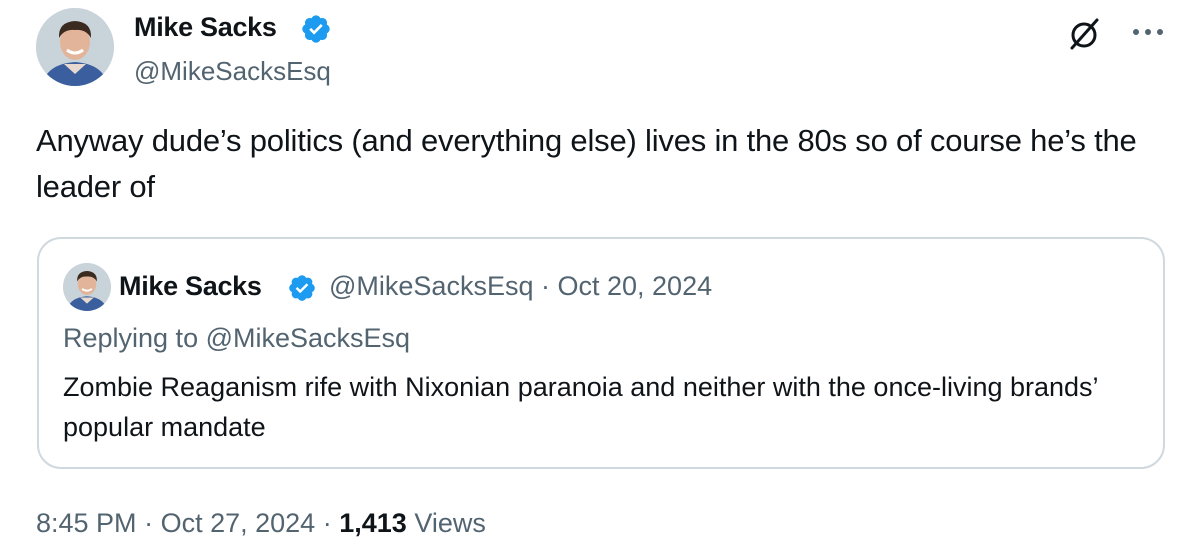 This screenshot has height=558, width=1194. I want to click on replying-to: Replying to @MikeSacksEsq, so click(237, 338).